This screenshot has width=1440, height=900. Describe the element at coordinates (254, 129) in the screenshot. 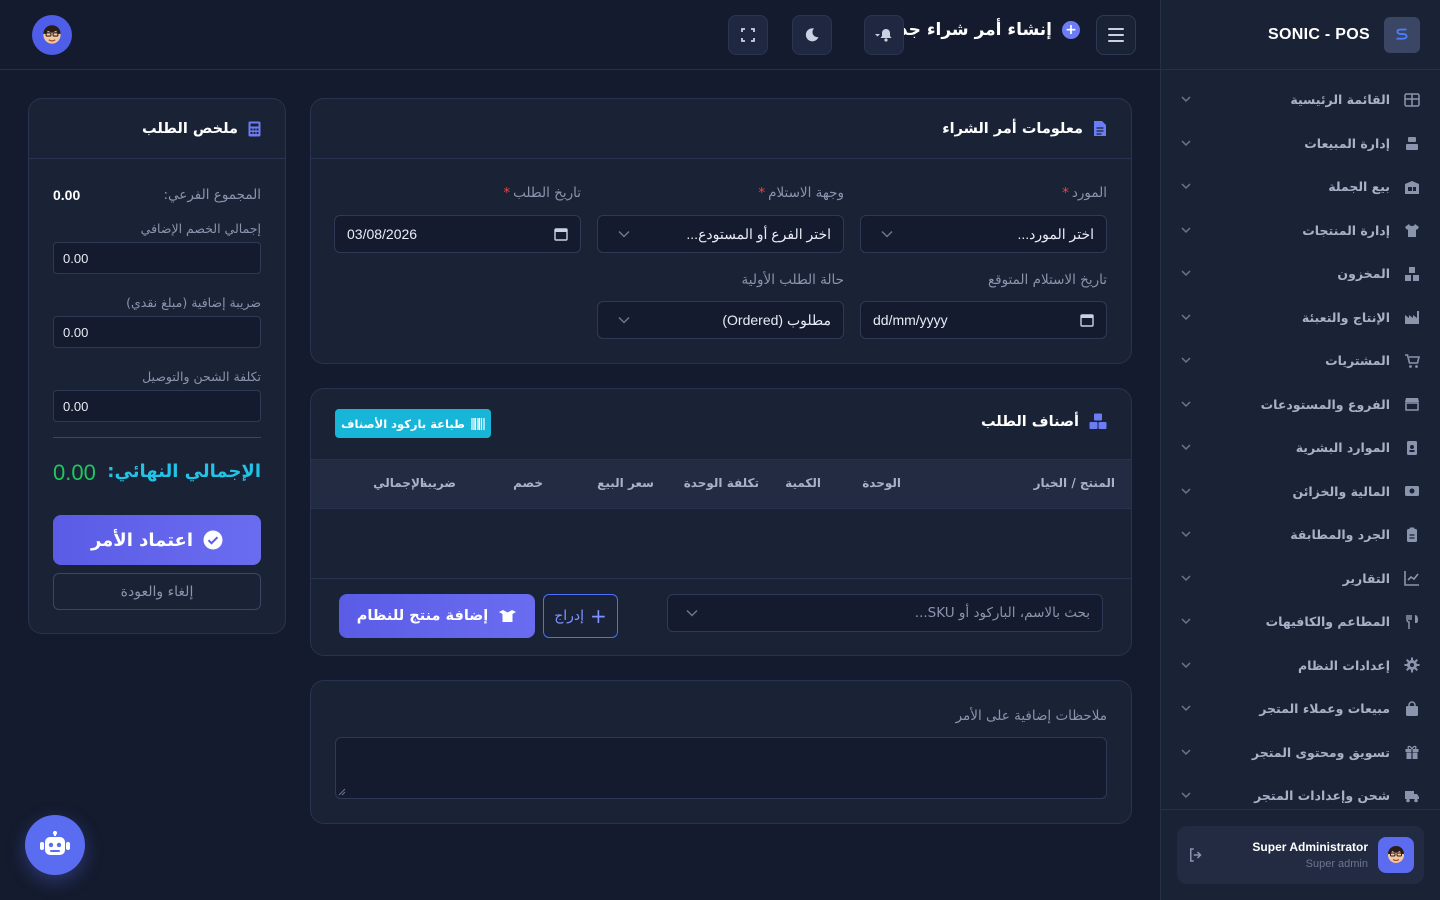

I see `calculator-icon` at that location.